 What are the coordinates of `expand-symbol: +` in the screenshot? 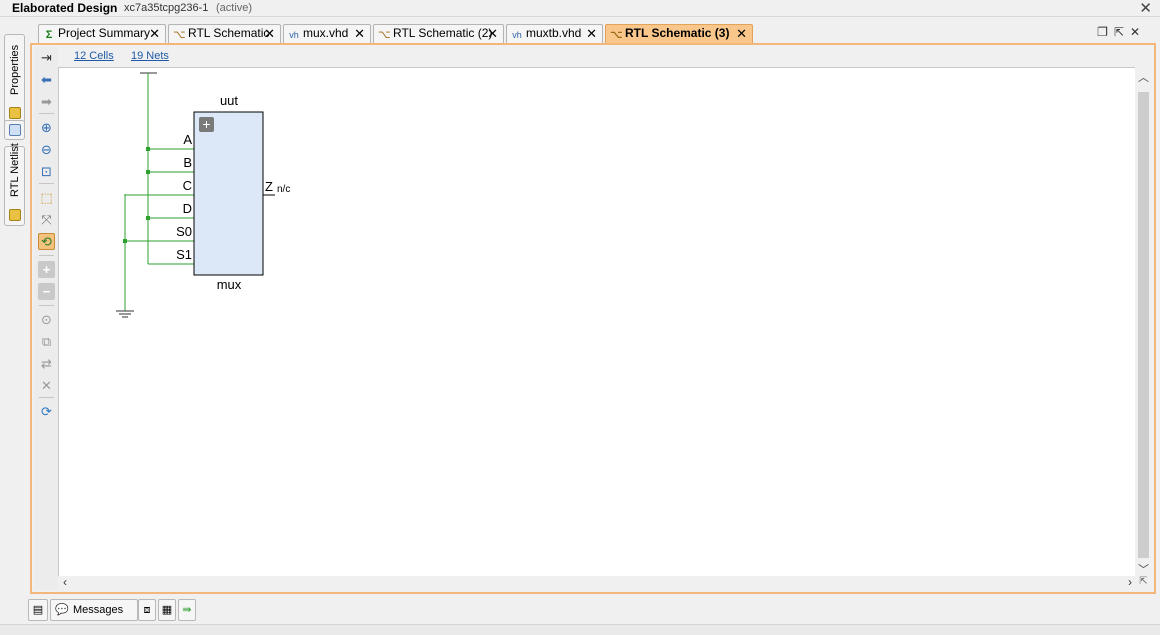 It's located at (206, 124).